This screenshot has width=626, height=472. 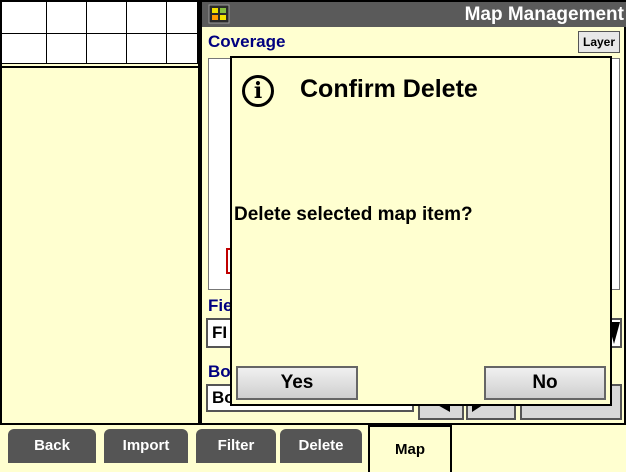 I want to click on dialog-title: Confirm Delete, so click(x=389, y=89).